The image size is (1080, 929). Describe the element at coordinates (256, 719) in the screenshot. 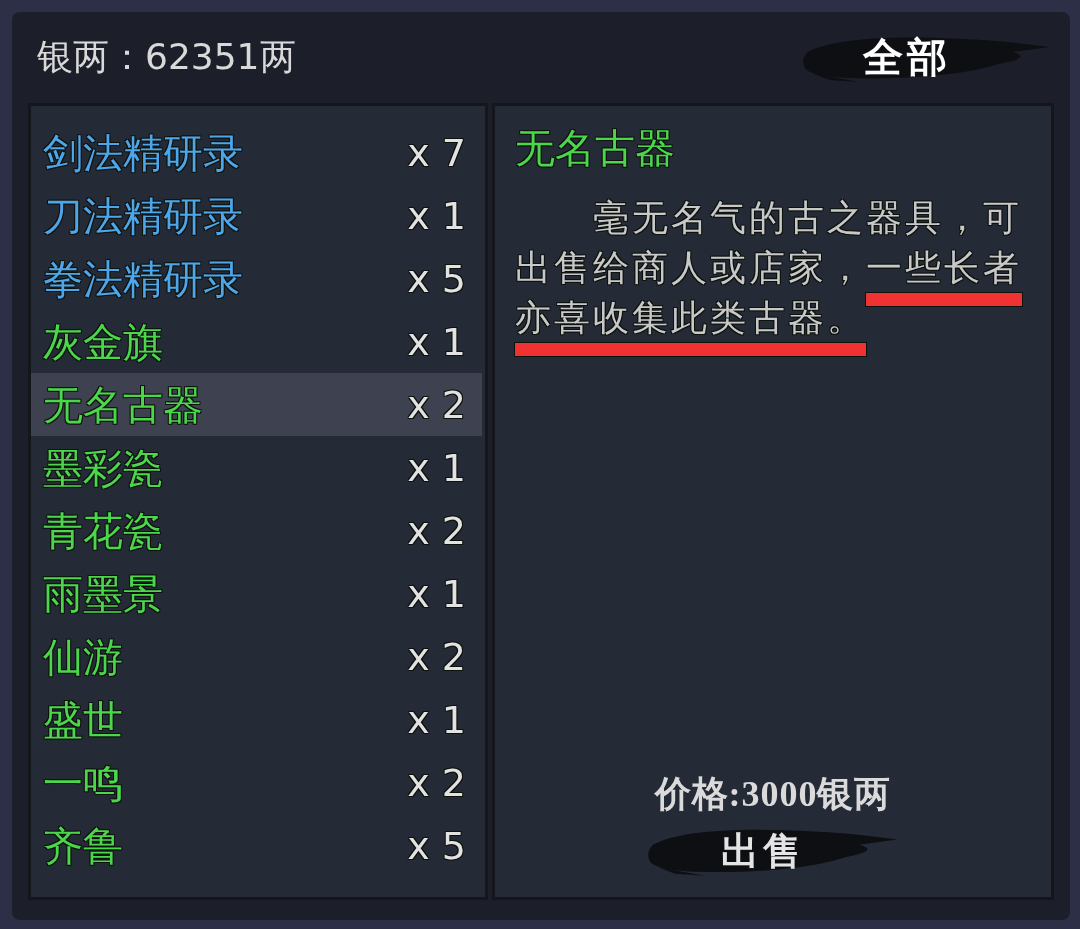

I see `item-row: 盛世 x 1` at that location.